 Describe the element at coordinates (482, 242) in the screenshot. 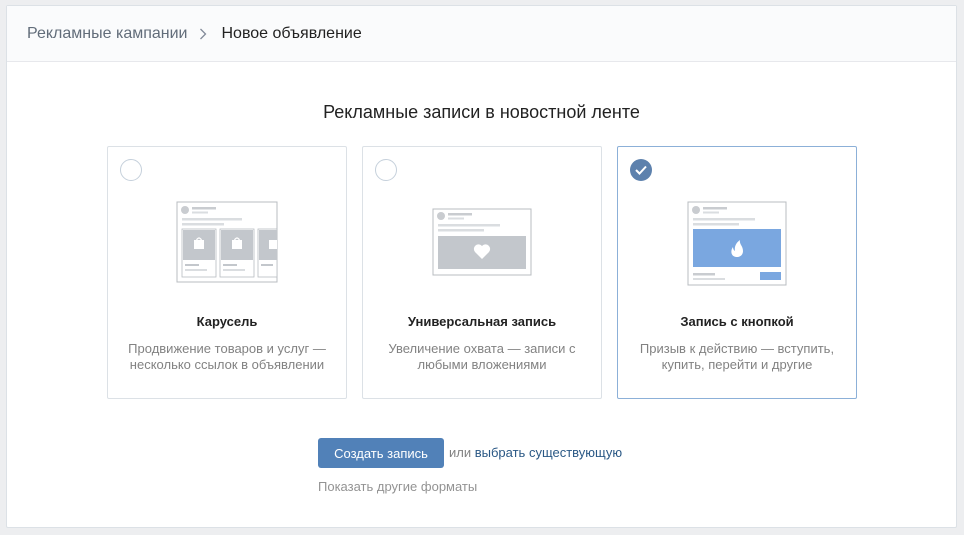

I see `universal-post-illustration` at that location.